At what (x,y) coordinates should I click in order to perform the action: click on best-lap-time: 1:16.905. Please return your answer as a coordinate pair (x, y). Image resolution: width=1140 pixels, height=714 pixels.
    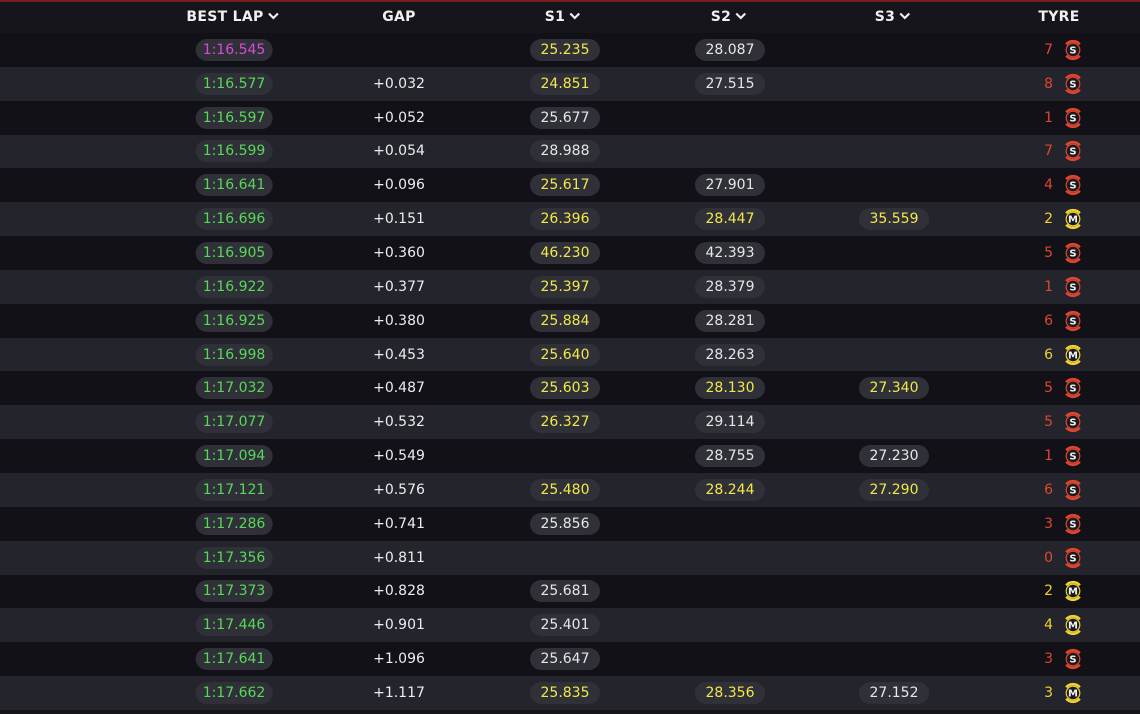
    Looking at the image, I should click on (234, 252).